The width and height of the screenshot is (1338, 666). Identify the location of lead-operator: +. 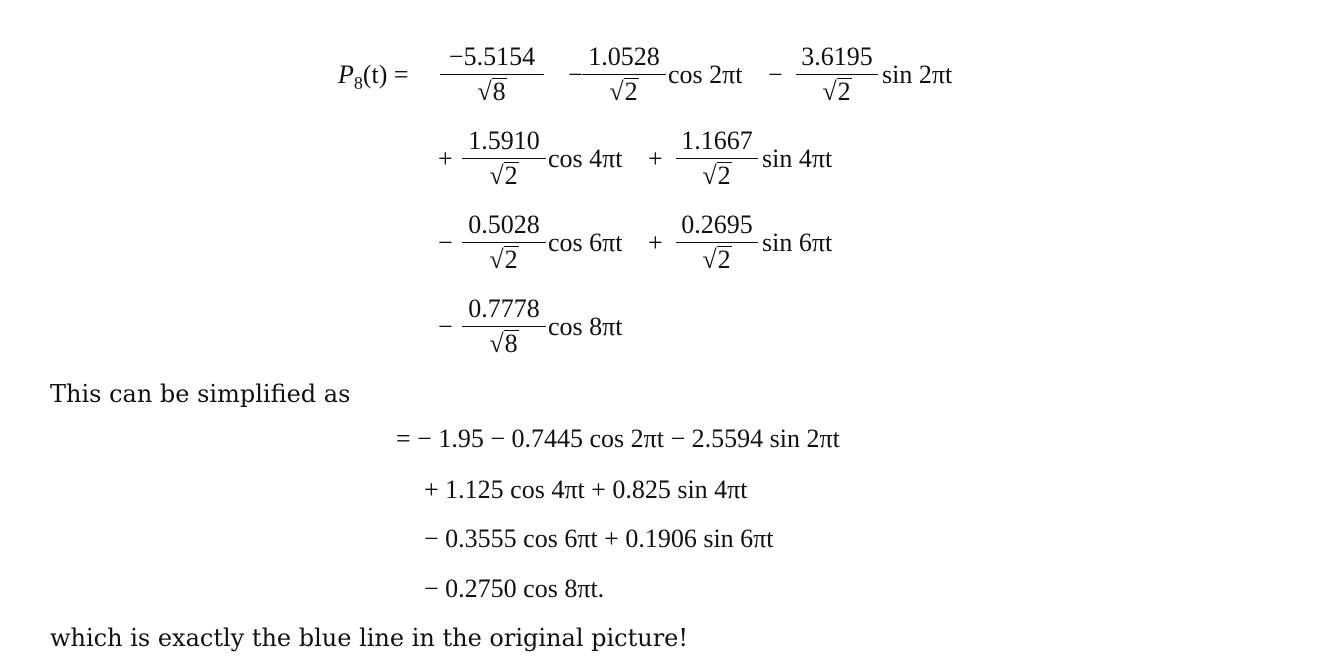
(445, 158).